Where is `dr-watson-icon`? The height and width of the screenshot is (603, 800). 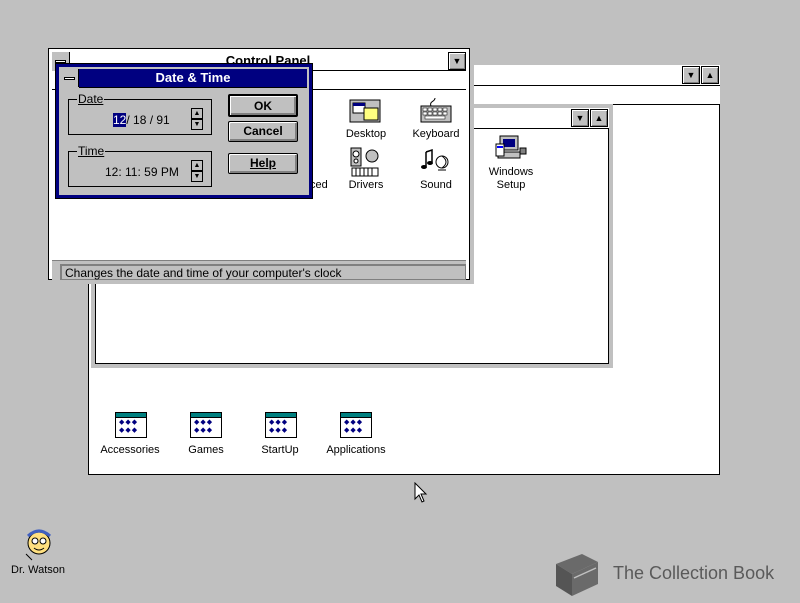
dr-watson-icon is located at coordinates (39, 546).